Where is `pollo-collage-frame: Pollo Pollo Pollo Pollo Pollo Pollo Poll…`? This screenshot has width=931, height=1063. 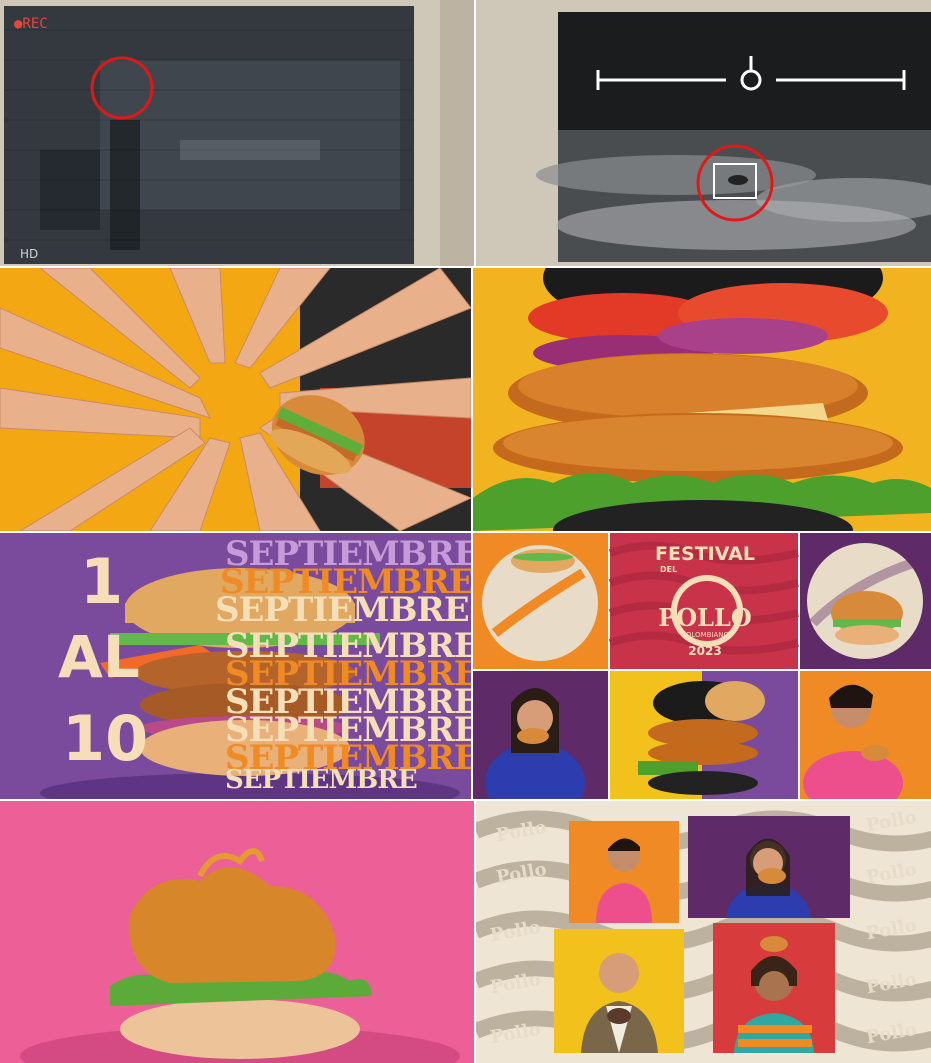
pollo-collage-frame: Pollo Pollo Pollo Pollo Pollo Pollo Poll… is located at coordinates (703, 932).